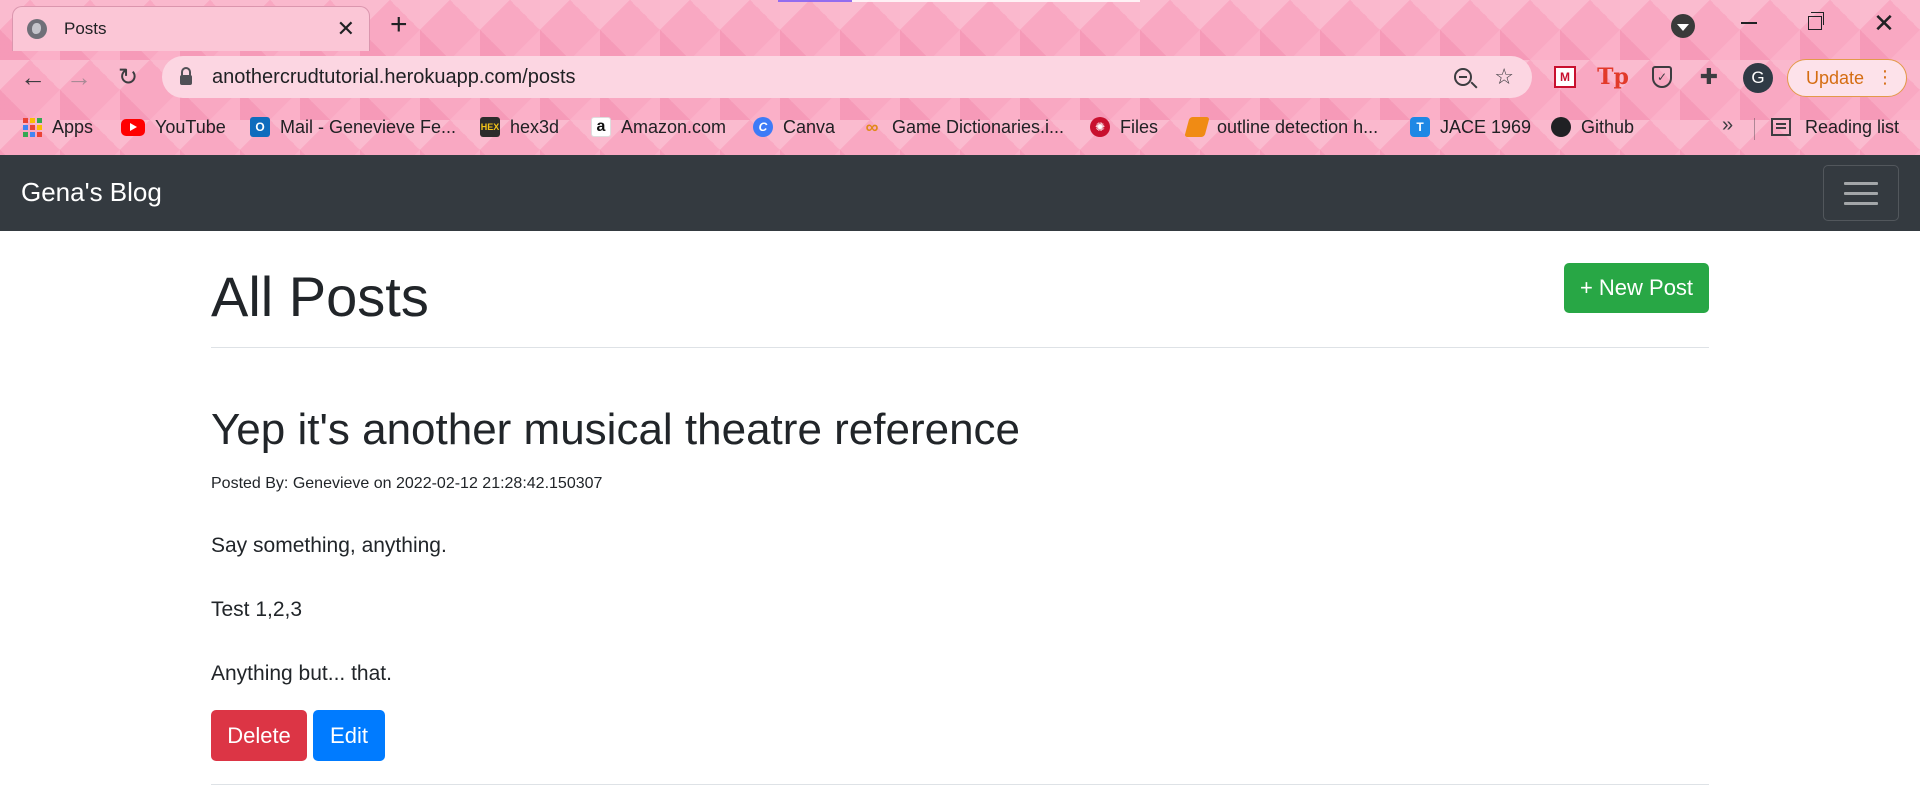  Describe the element at coordinates (959, 1) in the screenshot. I see `page-load-bar` at that location.